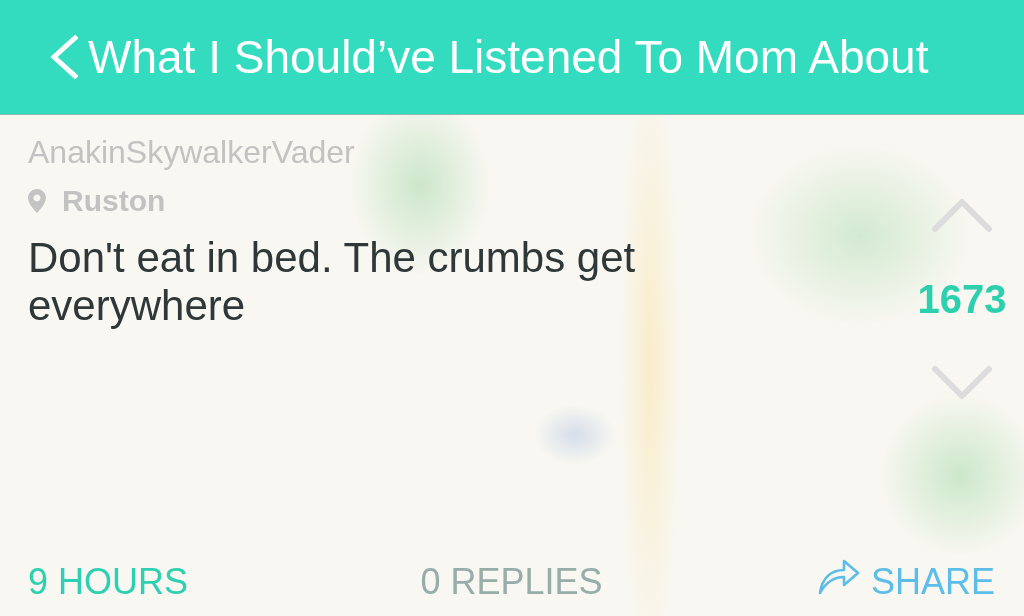 The image size is (1024, 616). I want to click on chevron-up-icon, so click(962, 215).